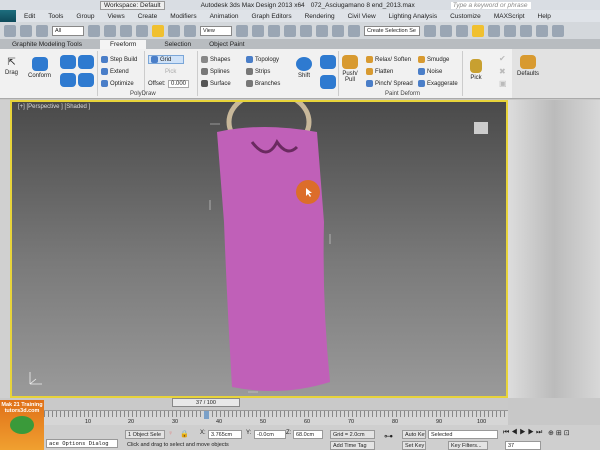 The width and height of the screenshot is (600, 450). What do you see at coordinates (42, 30) in the screenshot?
I see `bind-space-warp-icon` at bounding box center [42, 30].